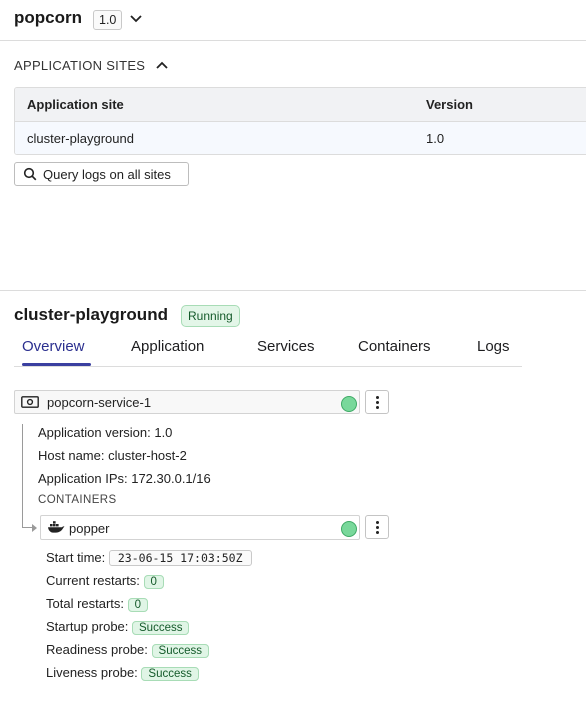  Describe the element at coordinates (349, 529) in the screenshot. I see `container-status-dot` at that location.